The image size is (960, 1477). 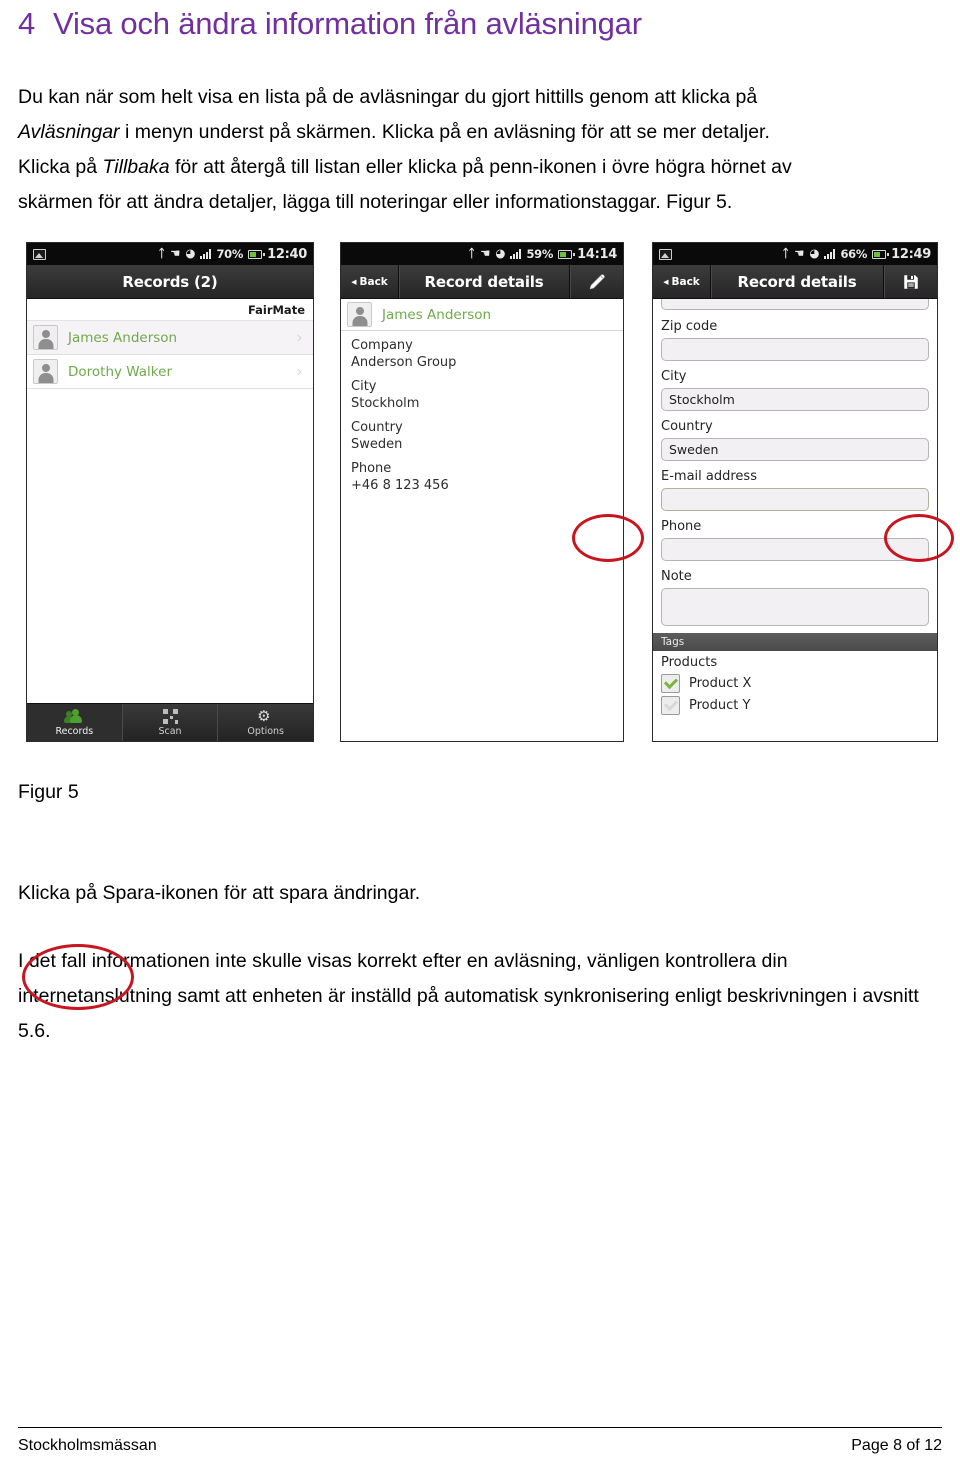 What do you see at coordinates (795, 449) in the screenshot?
I see `country-field: Sweden` at bounding box center [795, 449].